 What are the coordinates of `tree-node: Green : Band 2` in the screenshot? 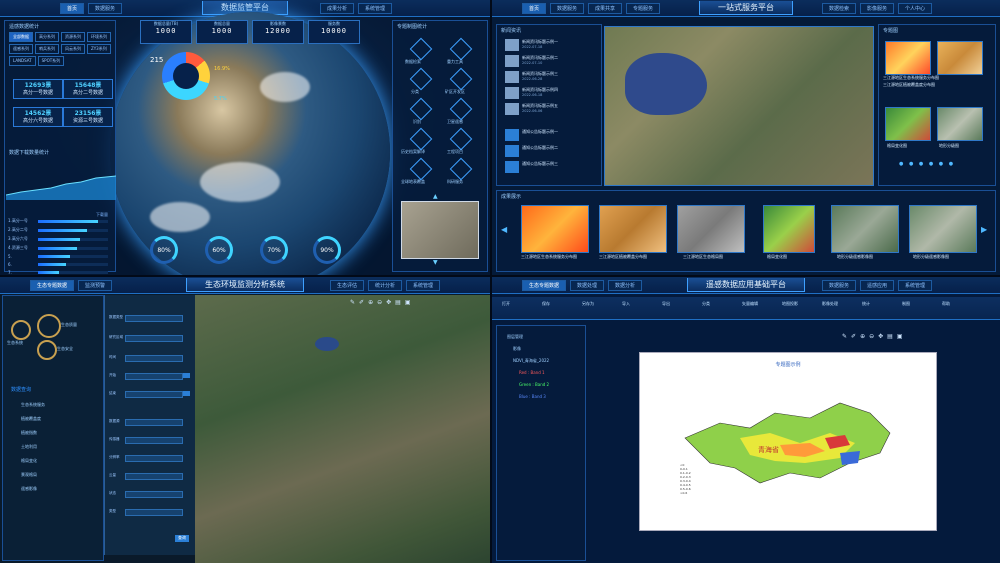 It's located at (534, 384).